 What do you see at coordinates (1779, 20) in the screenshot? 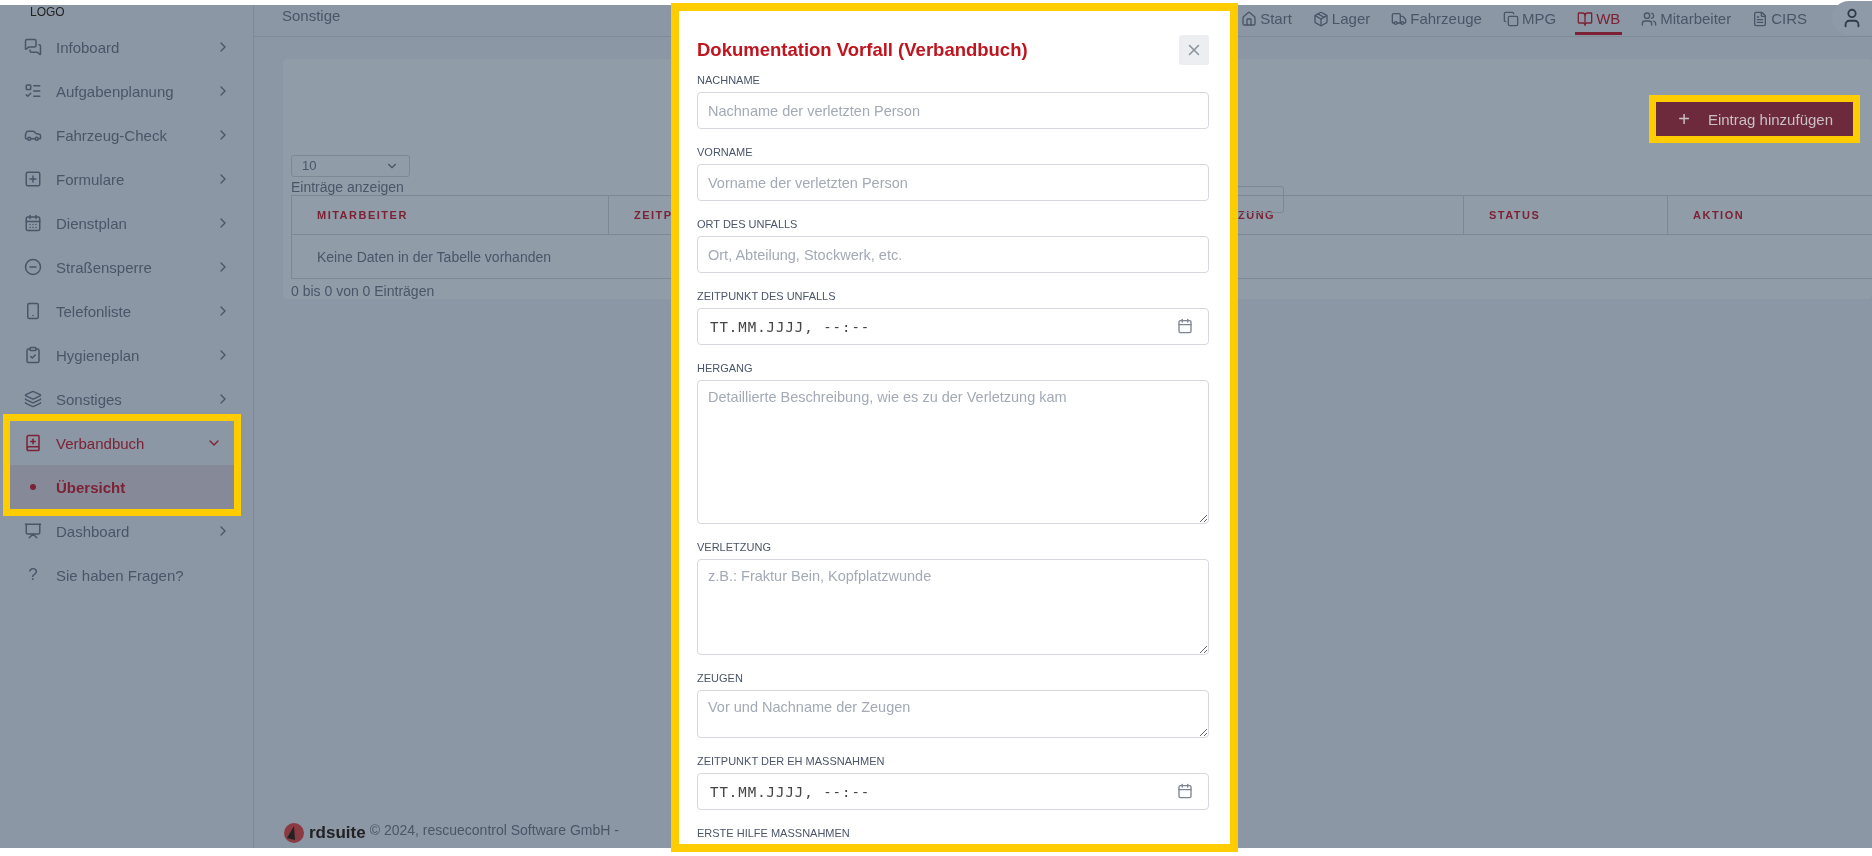
I see `nav-tab: CIRS` at bounding box center [1779, 20].